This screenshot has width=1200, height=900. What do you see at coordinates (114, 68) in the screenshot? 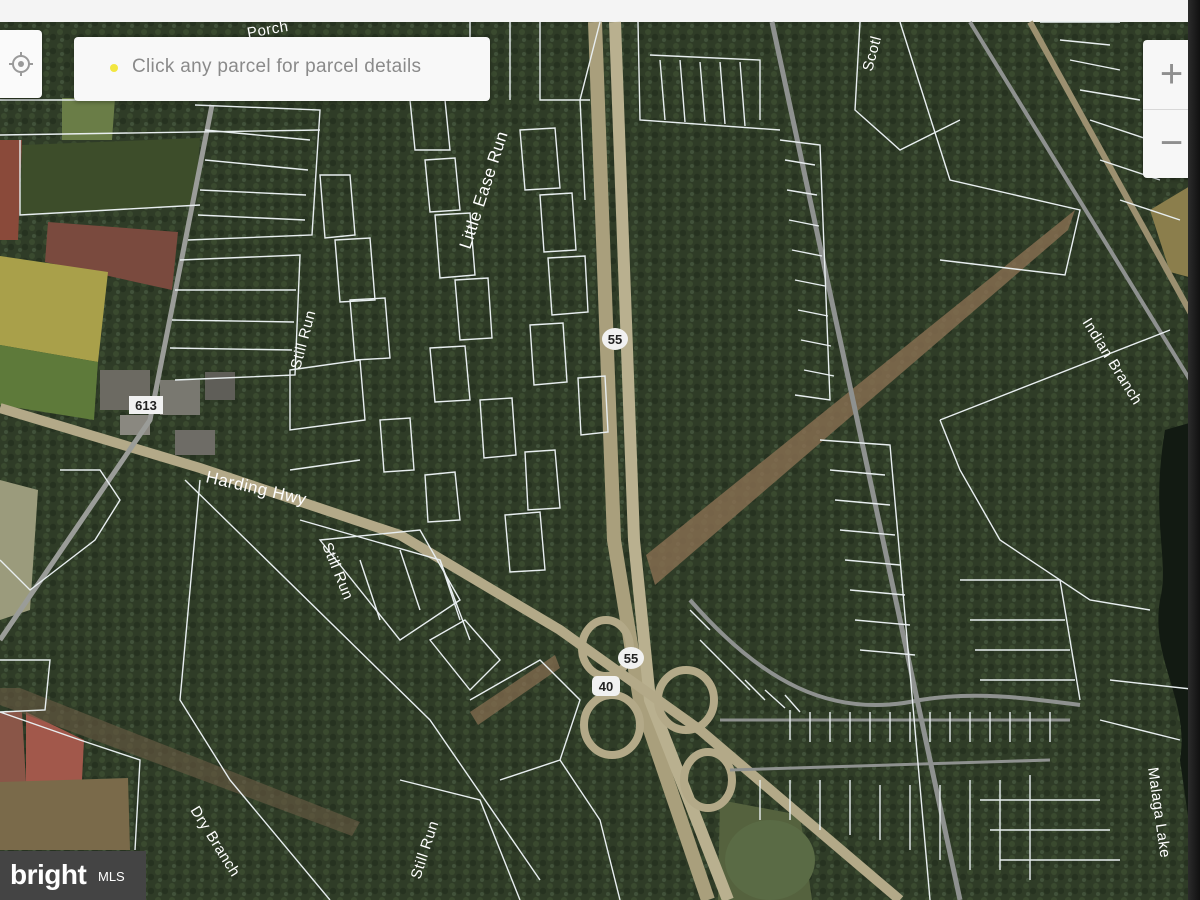
I see `info-dot-icon` at bounding box center [114, 68].